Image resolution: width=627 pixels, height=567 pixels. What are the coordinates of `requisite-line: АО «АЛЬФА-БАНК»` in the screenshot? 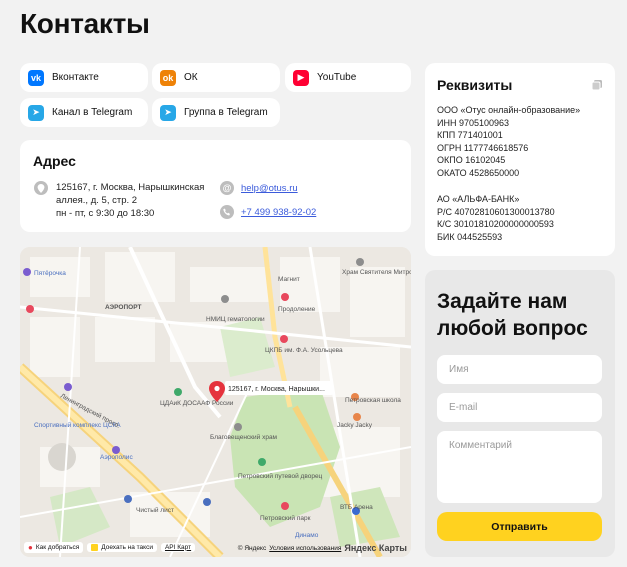 It's located at (478, 199).